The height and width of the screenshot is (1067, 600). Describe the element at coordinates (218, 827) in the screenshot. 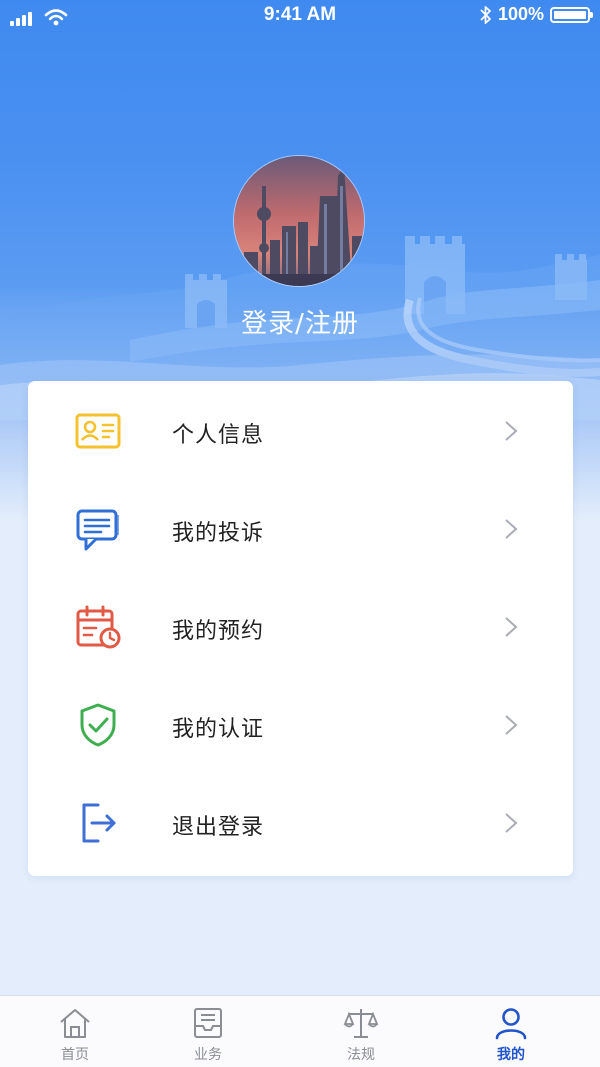

I see `menu-item-label: 退出登录` at that location.